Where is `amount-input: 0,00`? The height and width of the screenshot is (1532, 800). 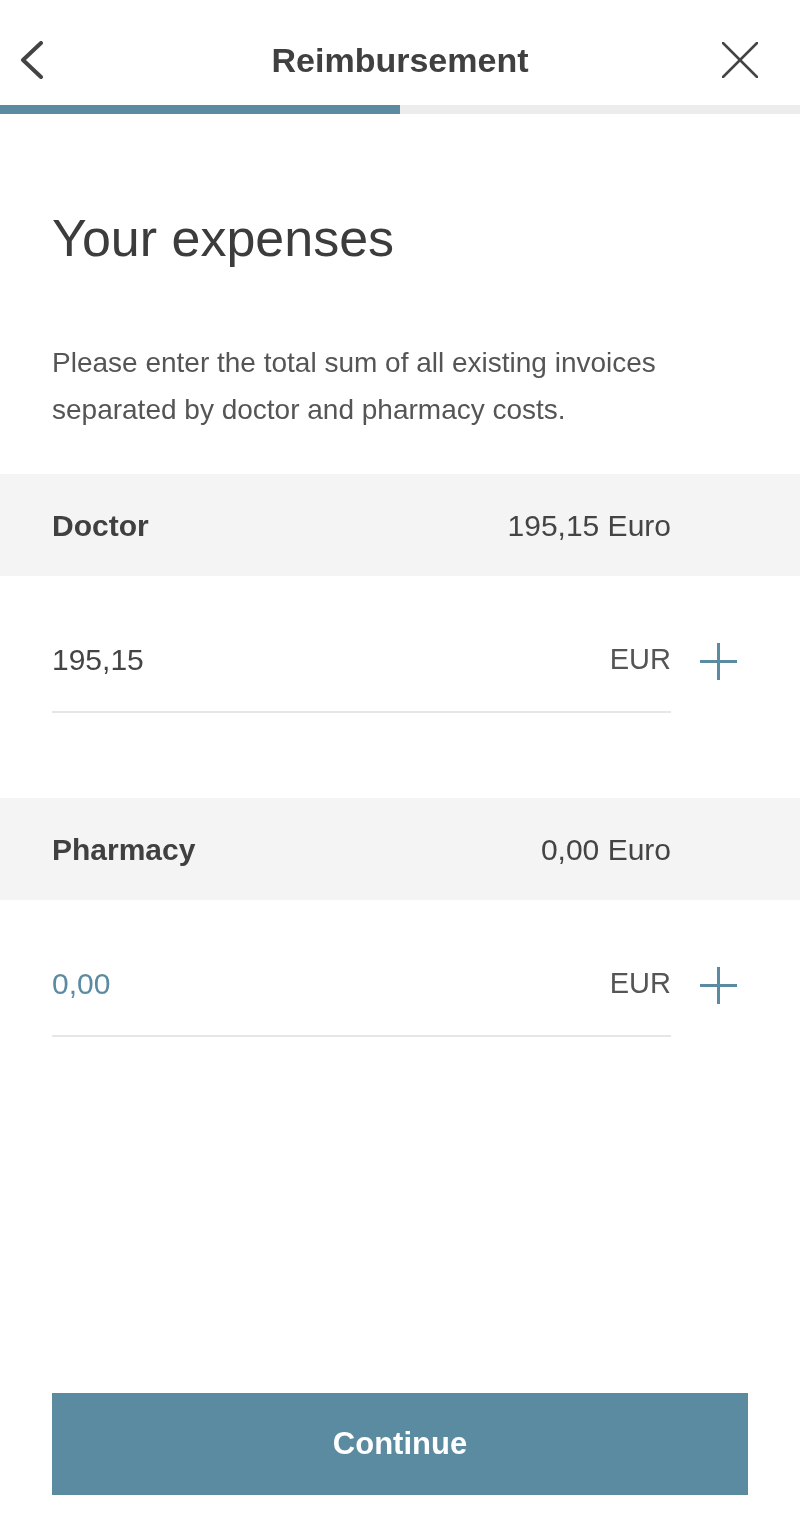 amount-input: 0,00 is located at coordinates (325, 984).